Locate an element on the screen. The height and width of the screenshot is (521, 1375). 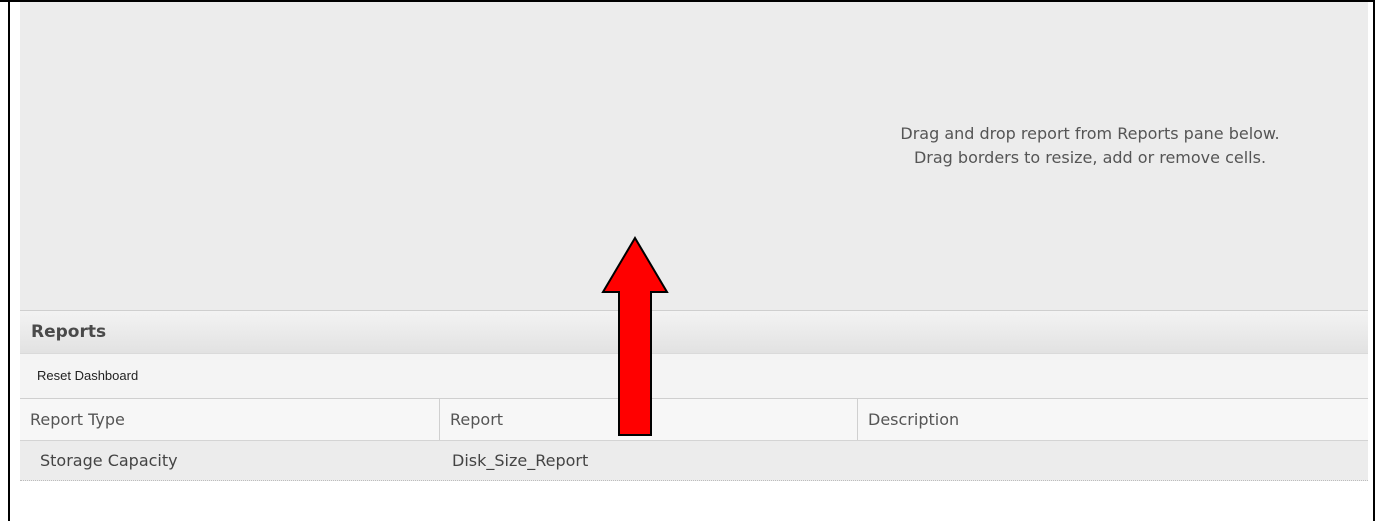
column-header-description: Description is located at coordinates (1113, 419).